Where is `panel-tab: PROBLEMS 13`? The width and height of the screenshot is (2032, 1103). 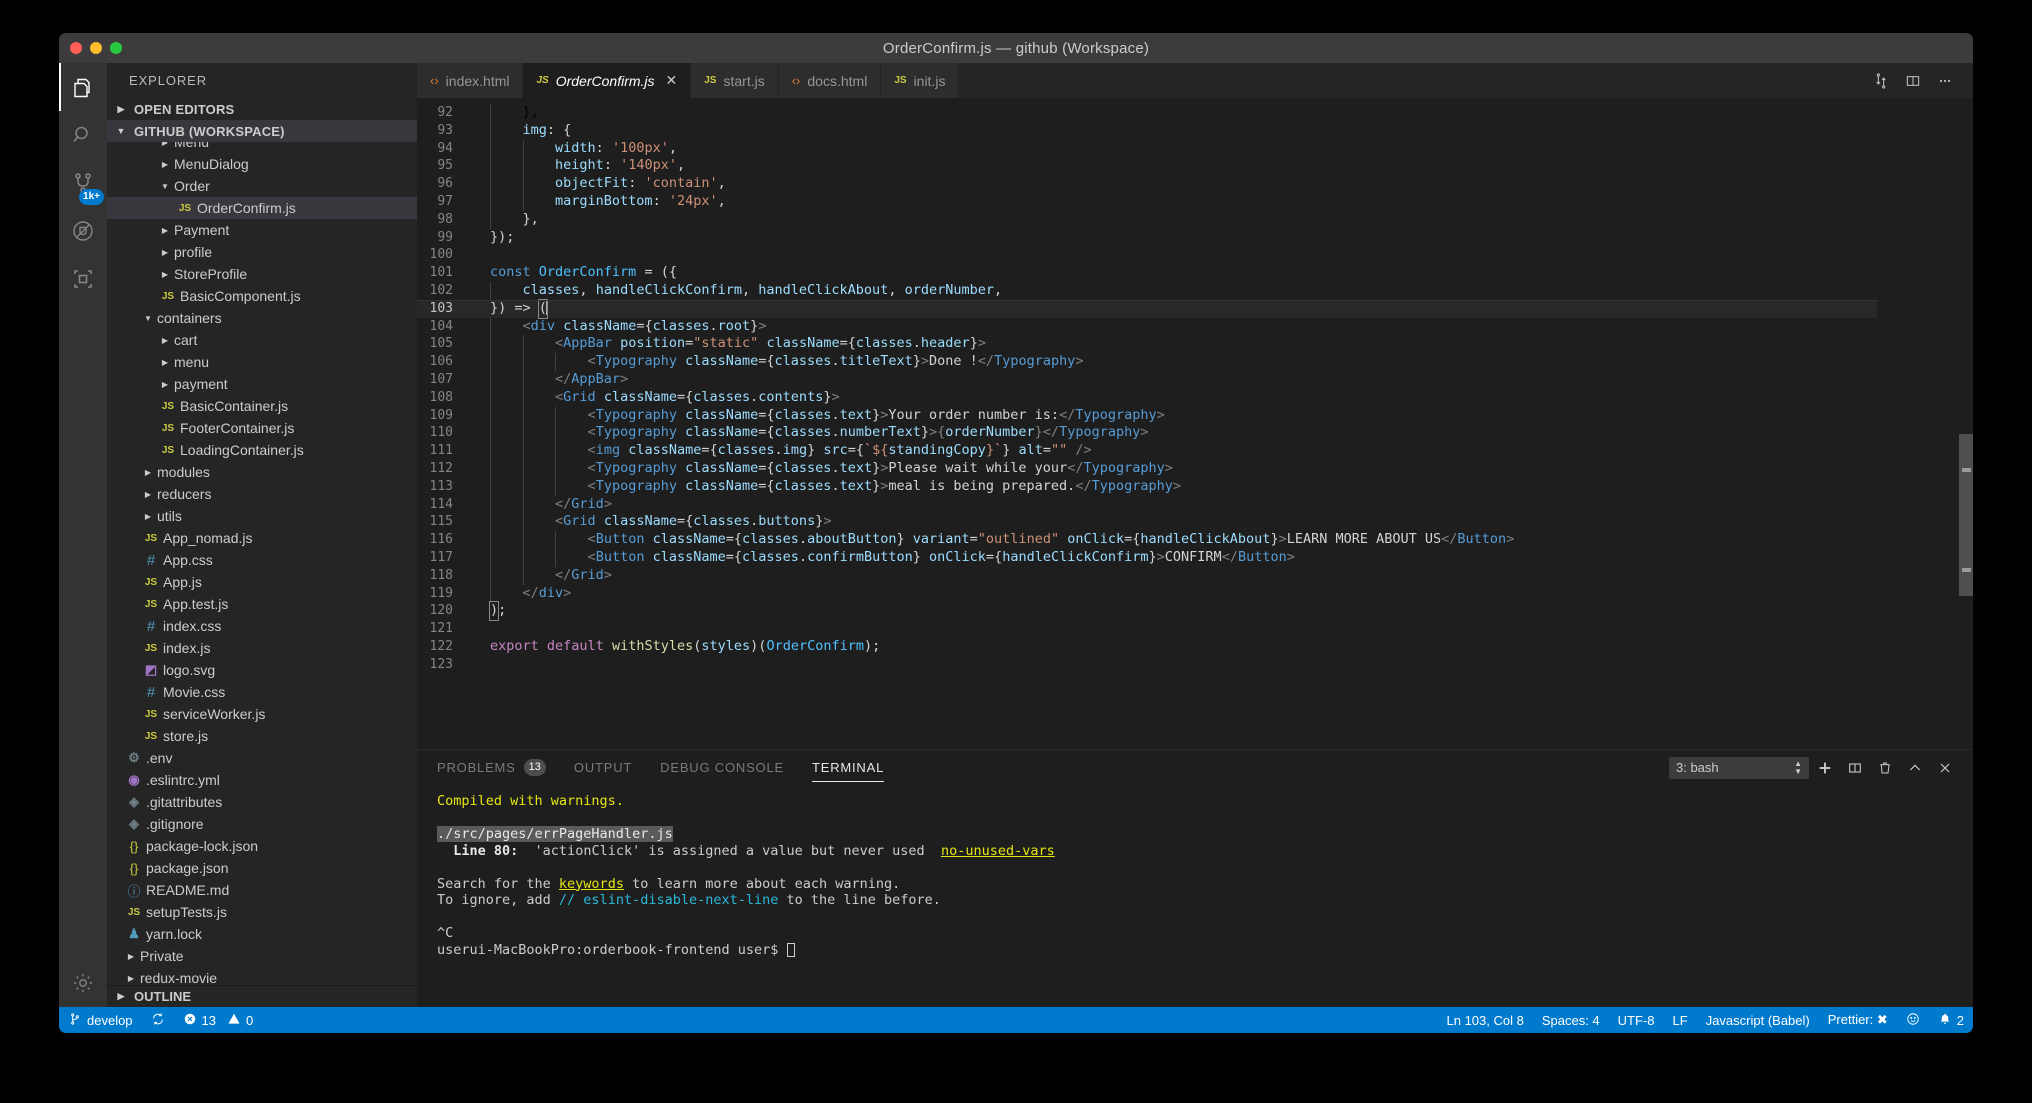 panel-tab: PROBLEMS 13 is located at coordinates (491, 767).